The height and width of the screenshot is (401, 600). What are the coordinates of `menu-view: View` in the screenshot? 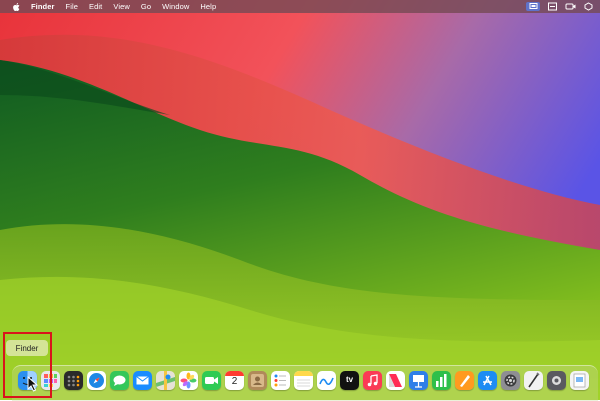 It's located at (121, 6).